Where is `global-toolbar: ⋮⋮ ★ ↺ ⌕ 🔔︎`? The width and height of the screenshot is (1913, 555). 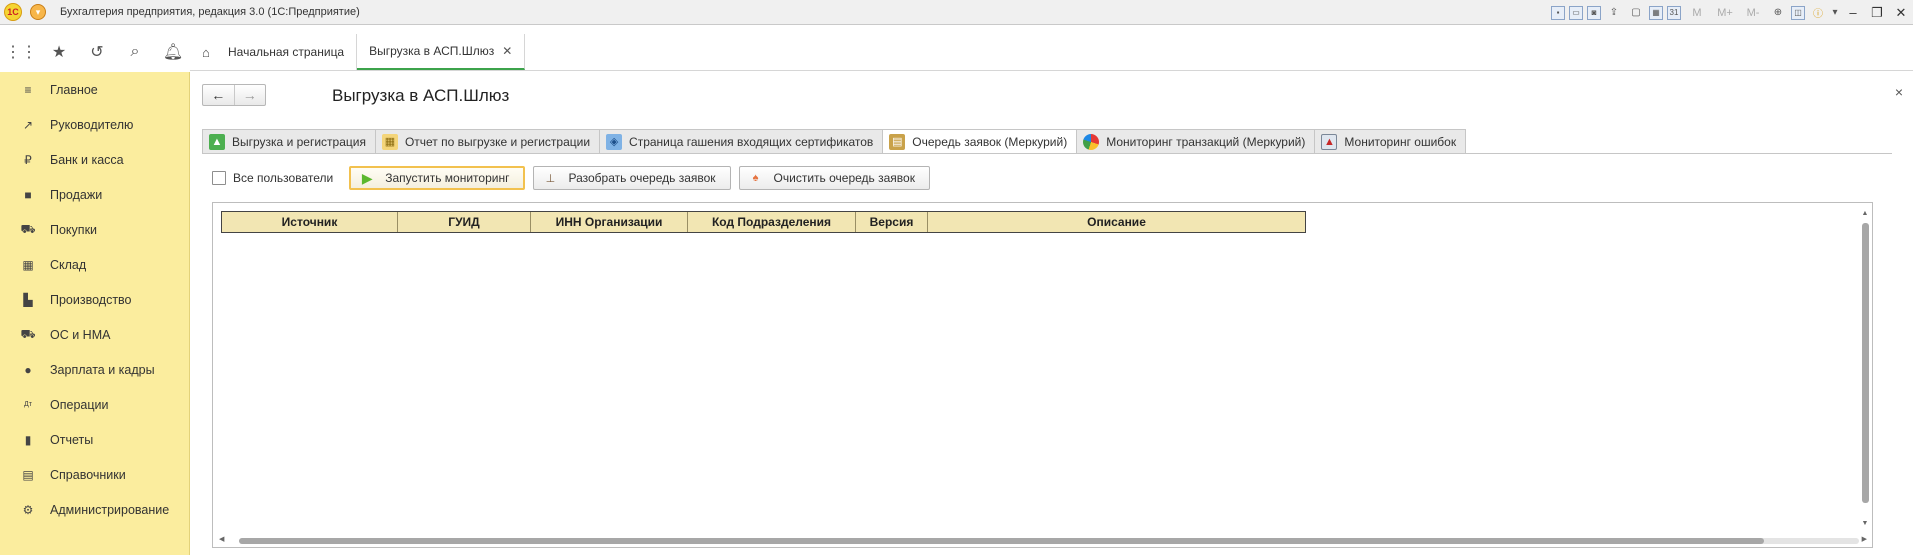
global-toolbar: ⋮⋮ ★ ↺ ⌕ 🔔︎ is located at coordinates (95, 52).